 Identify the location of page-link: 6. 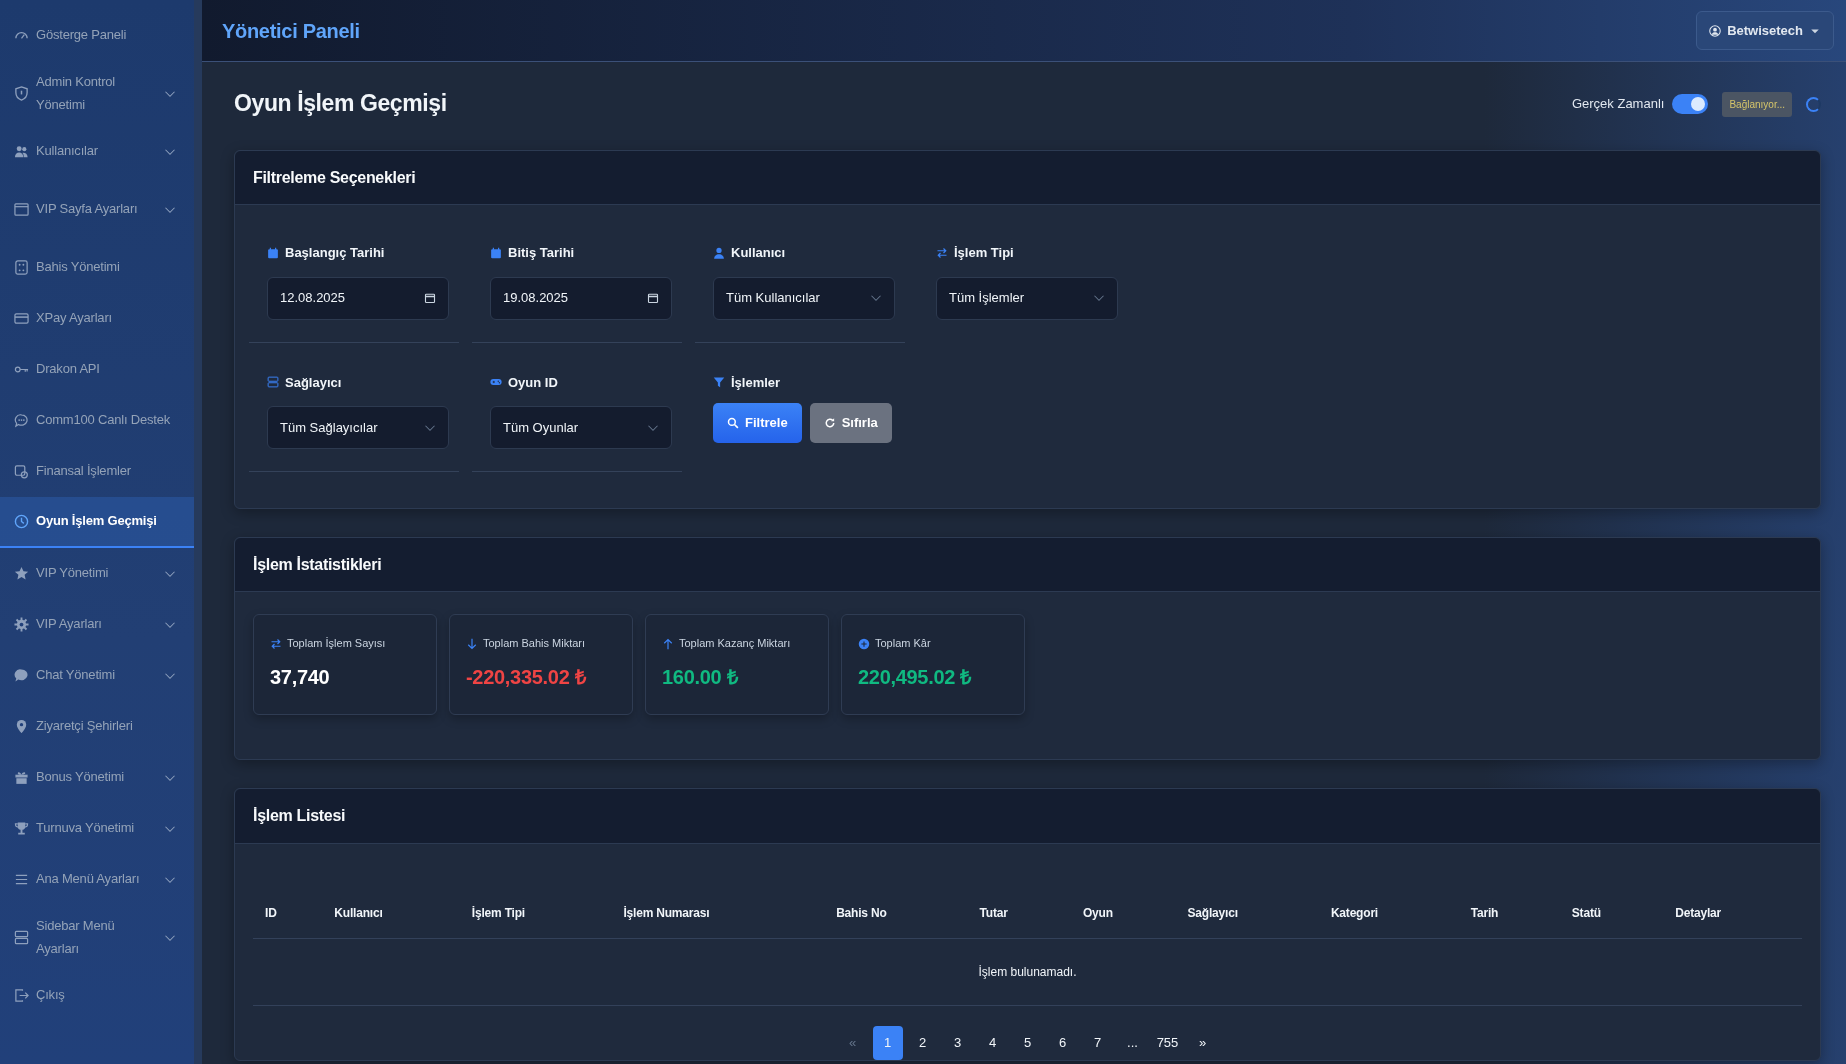
(1062, 1042).